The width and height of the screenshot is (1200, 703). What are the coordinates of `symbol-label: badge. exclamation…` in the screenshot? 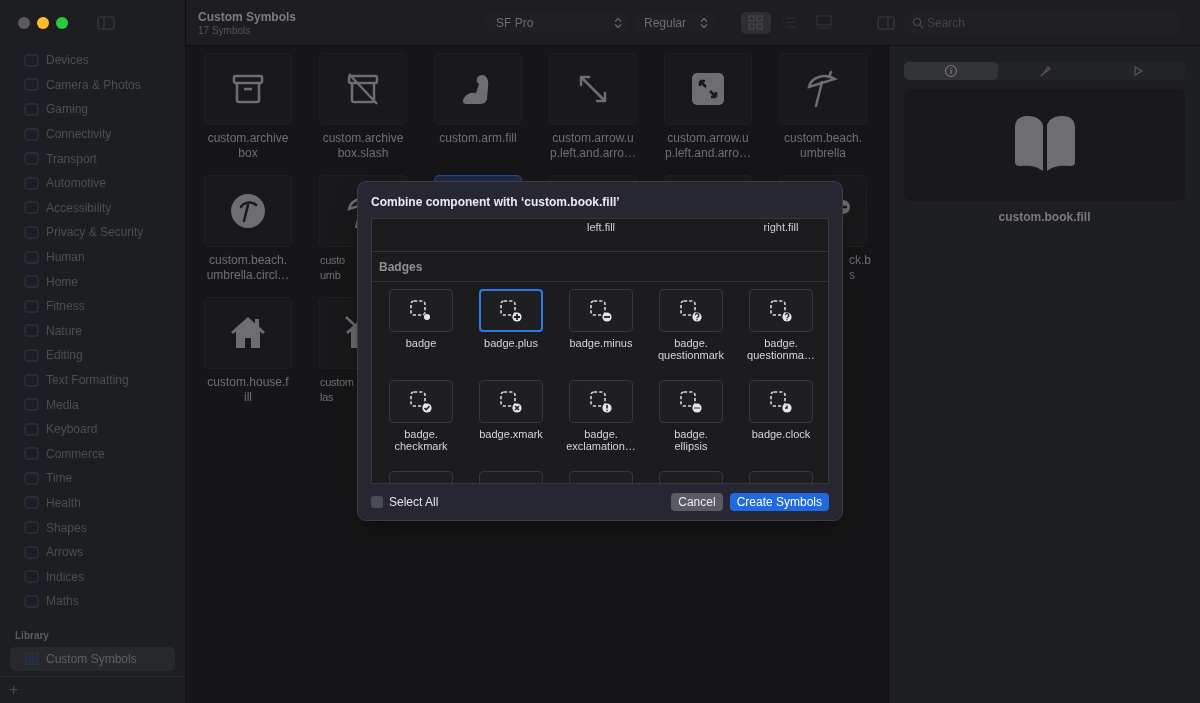 It's located at (601, 440).